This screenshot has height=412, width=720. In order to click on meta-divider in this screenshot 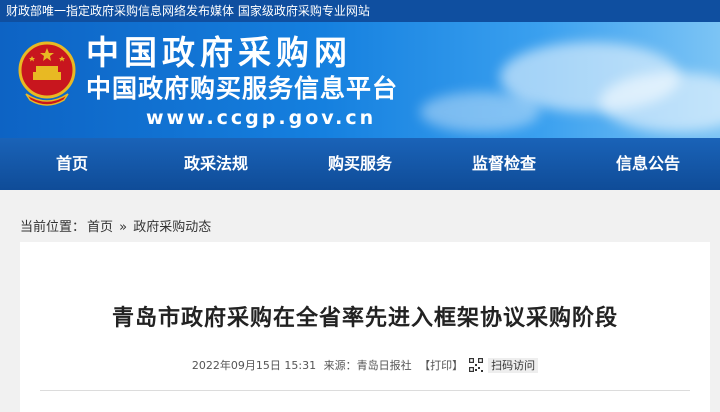, I will do `click(365, 390)`.